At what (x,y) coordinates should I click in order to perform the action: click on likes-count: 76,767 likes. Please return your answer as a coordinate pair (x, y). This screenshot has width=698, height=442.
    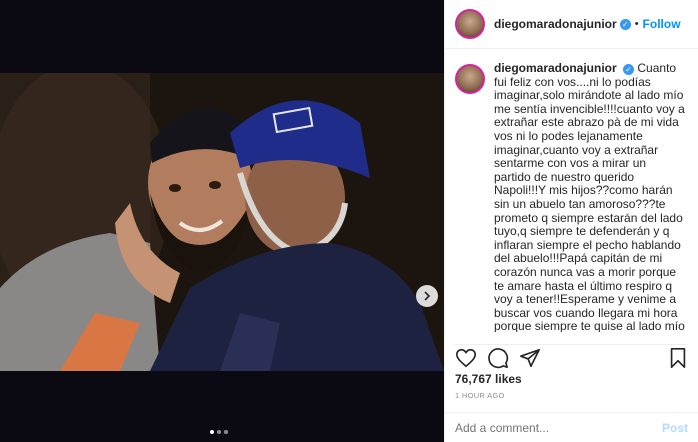
    Looking at the image, I should click on (488, 379).